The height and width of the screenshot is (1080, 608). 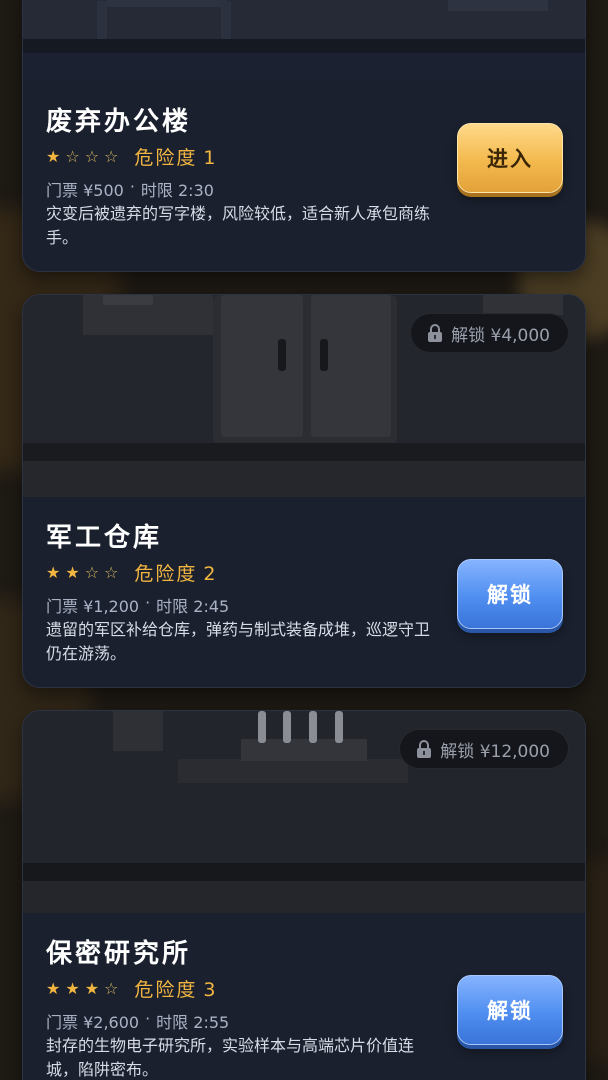 What do you see at coordinates (304, 40) in the screenshot?
I see `venue-scene-office` at bounding box center [304, 40].